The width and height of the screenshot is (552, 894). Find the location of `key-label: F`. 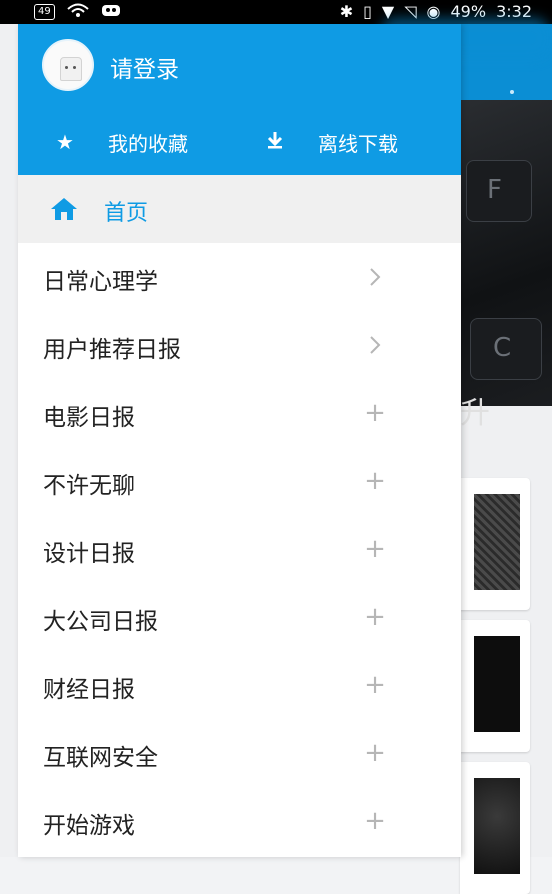

key-label: F is located at coordinates (494, 190).